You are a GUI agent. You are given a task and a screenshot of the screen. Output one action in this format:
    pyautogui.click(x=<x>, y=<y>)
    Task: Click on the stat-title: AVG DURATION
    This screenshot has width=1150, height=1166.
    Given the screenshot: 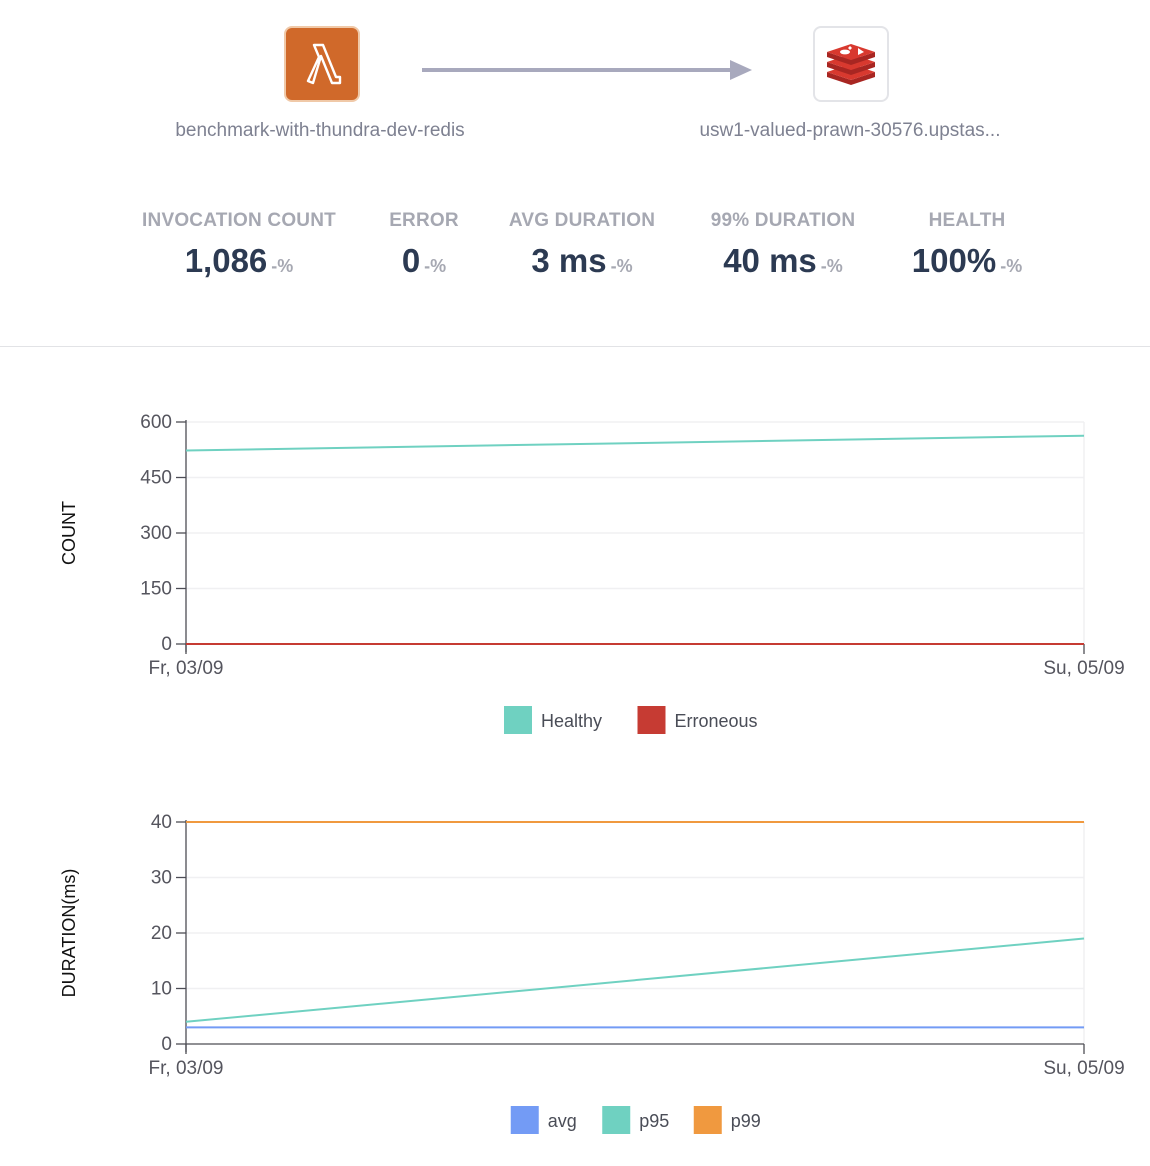 What is the action you would take?
    pyautogui.click(x=582, y=220)
    